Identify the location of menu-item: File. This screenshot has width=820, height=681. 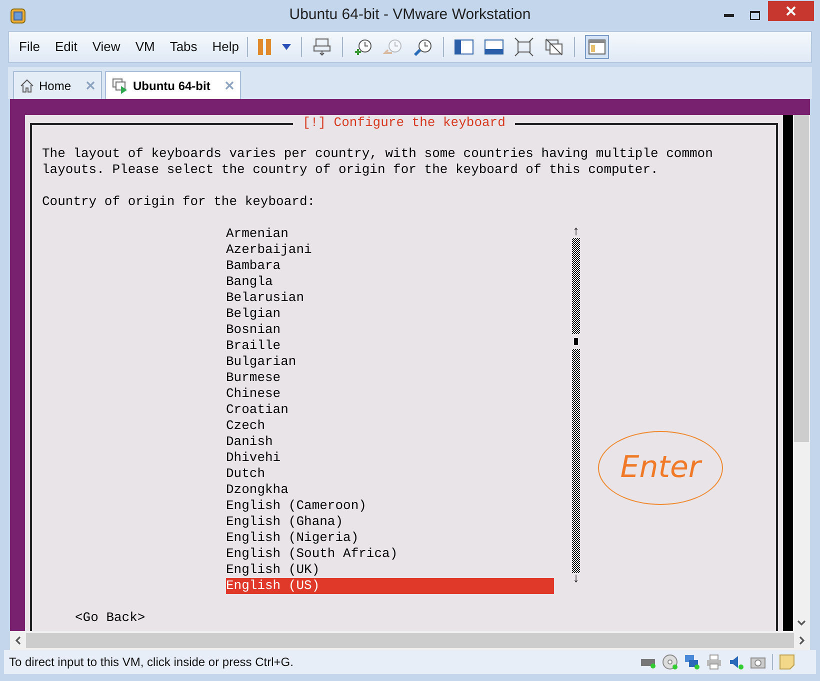
(29, 47).